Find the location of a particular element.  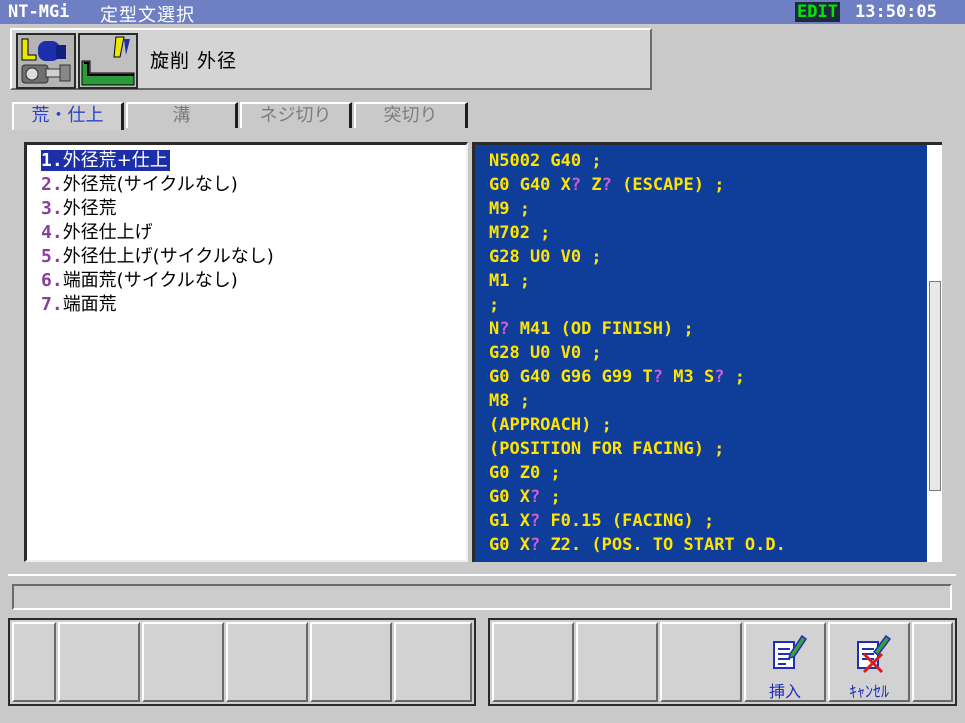

mode-badge: EDIT is located at coordinates (817, 12).